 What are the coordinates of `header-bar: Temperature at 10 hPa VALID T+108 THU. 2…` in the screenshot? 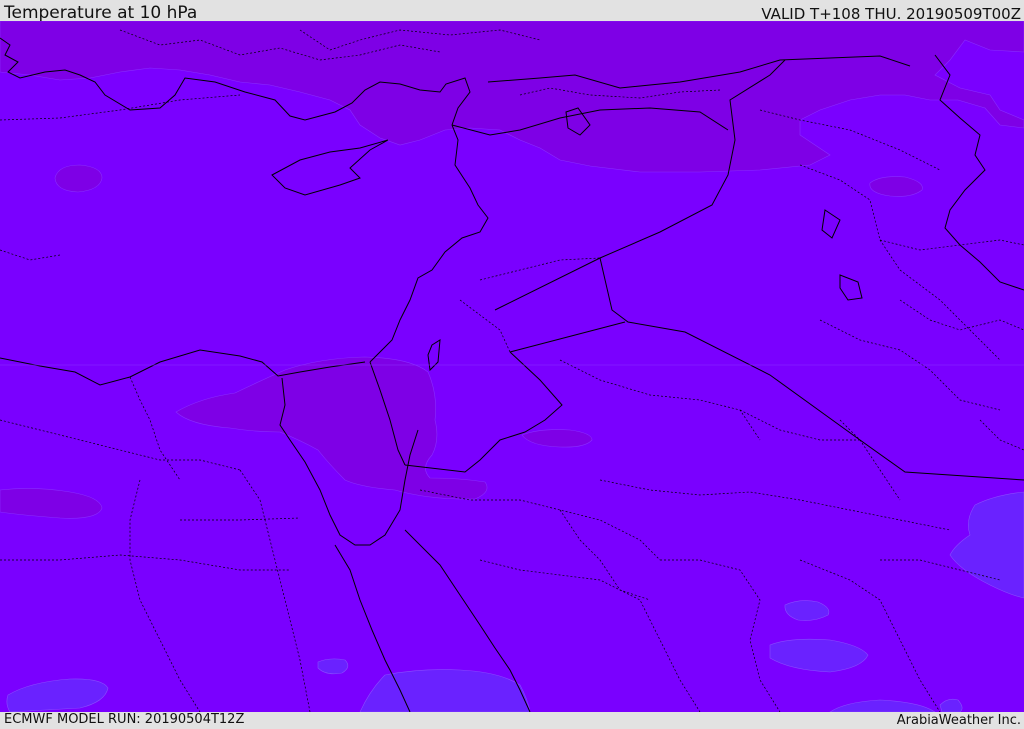 It's located at (512, 11).